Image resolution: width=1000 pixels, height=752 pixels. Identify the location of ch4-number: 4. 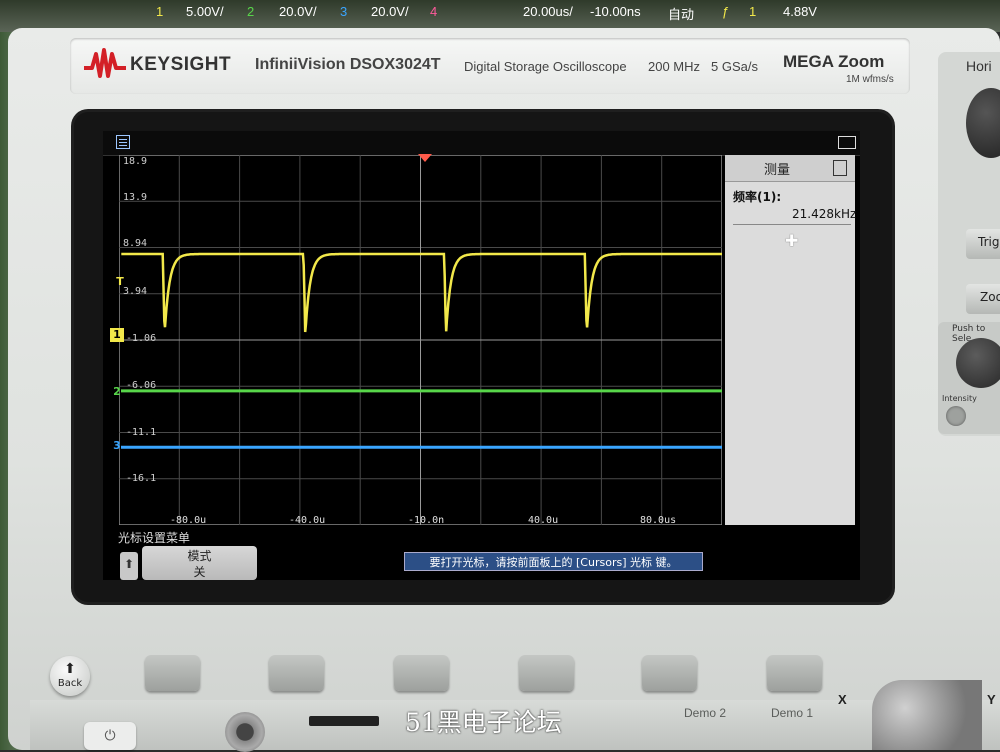
(434, 11).